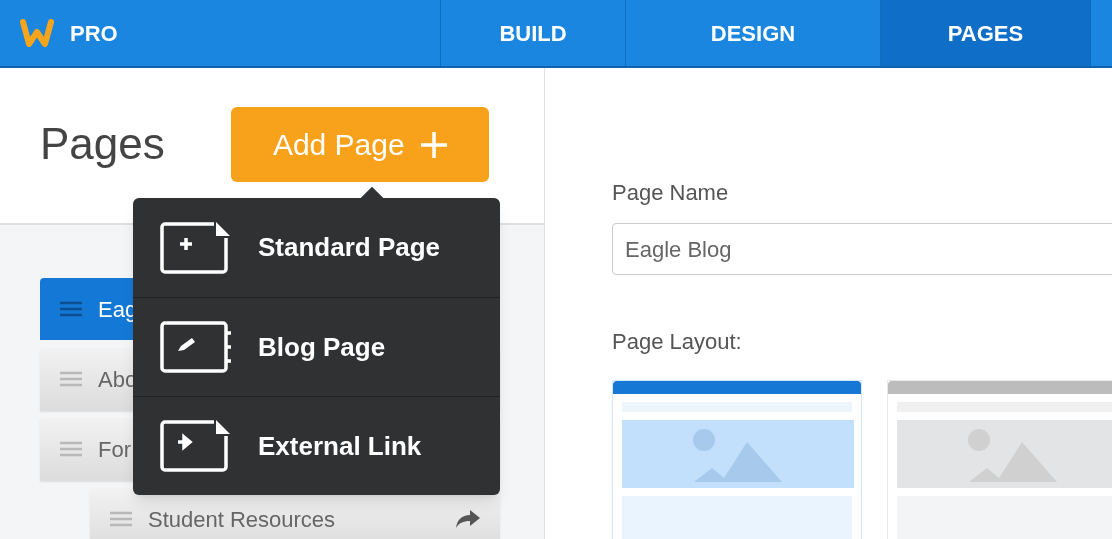 Image resolution: width=1112 pixels, height=539 pixels. What do you see at coordinates (94, 33) in the screenshot?
I see `plan-label: PRO` at bounding box center [94, 33].